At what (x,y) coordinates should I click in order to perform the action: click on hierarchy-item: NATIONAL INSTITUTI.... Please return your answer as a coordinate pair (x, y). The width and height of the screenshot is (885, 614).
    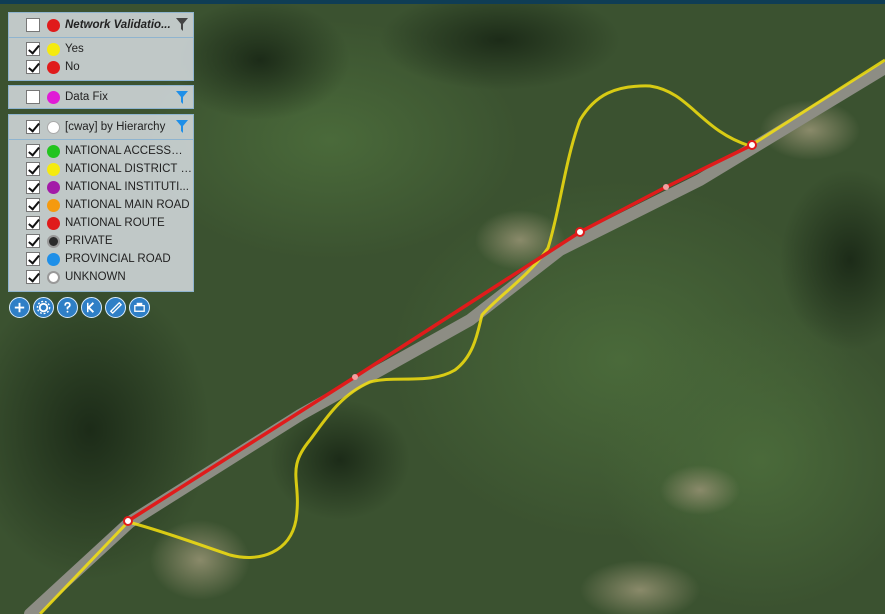
    Looking at the image, I should click on (101, 187).